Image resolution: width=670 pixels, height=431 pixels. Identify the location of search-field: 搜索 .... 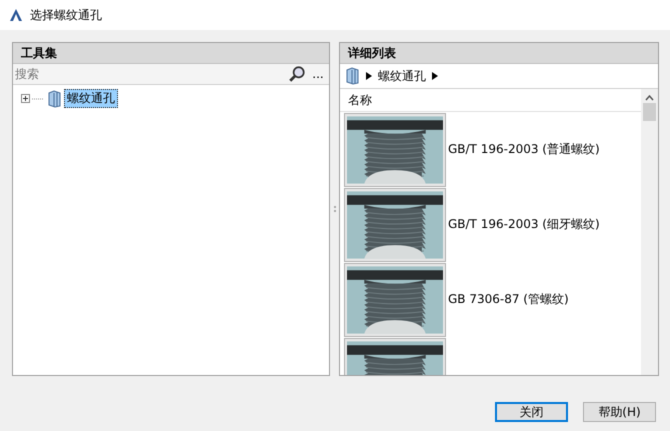
(171, 74).